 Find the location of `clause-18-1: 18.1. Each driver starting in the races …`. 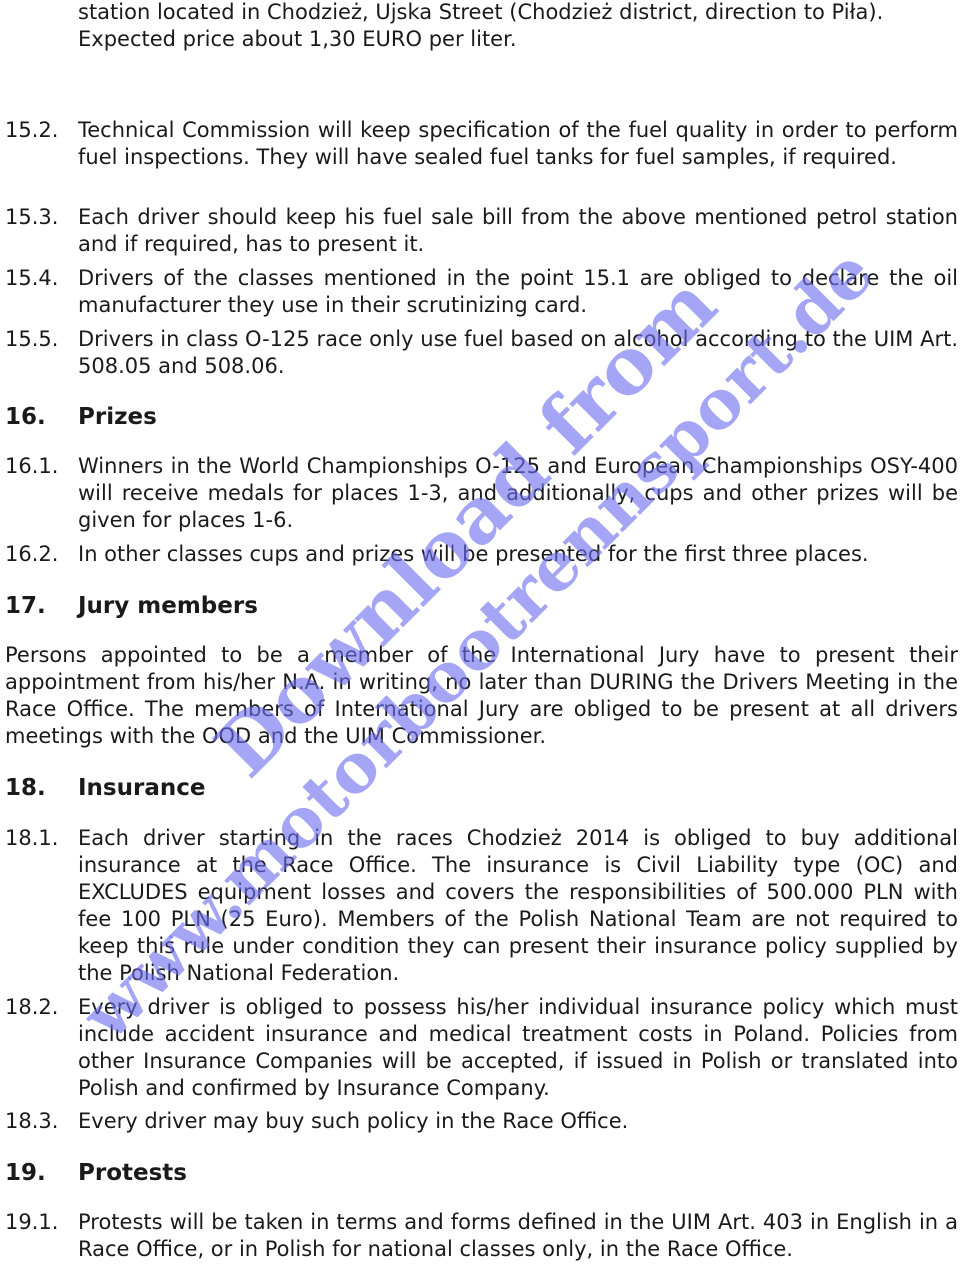

clause-18-1: 18.1. Each driver starting in the races … is located at coordinates (479, 906).